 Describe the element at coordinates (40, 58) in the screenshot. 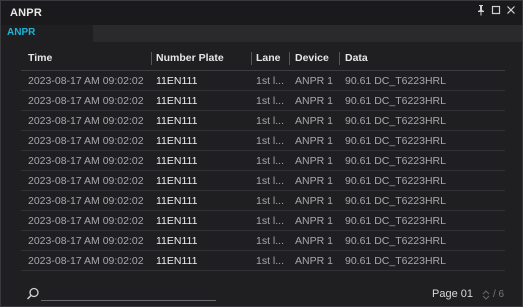

I see `column-header-time: Time` at that location.